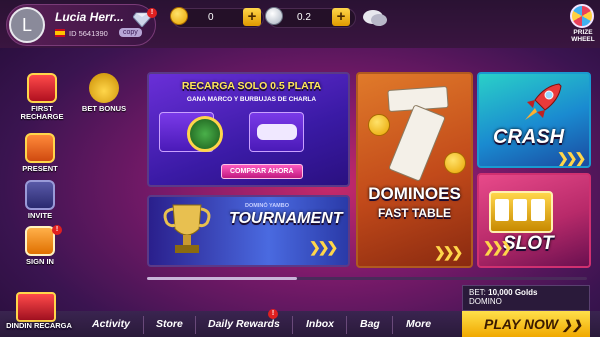 This screenshot has width=600, height=337. What do you see at coordinates (320, 324) in the screenshot?
I see `tab-inbox: Inbox` at bounding box center [320, 324].